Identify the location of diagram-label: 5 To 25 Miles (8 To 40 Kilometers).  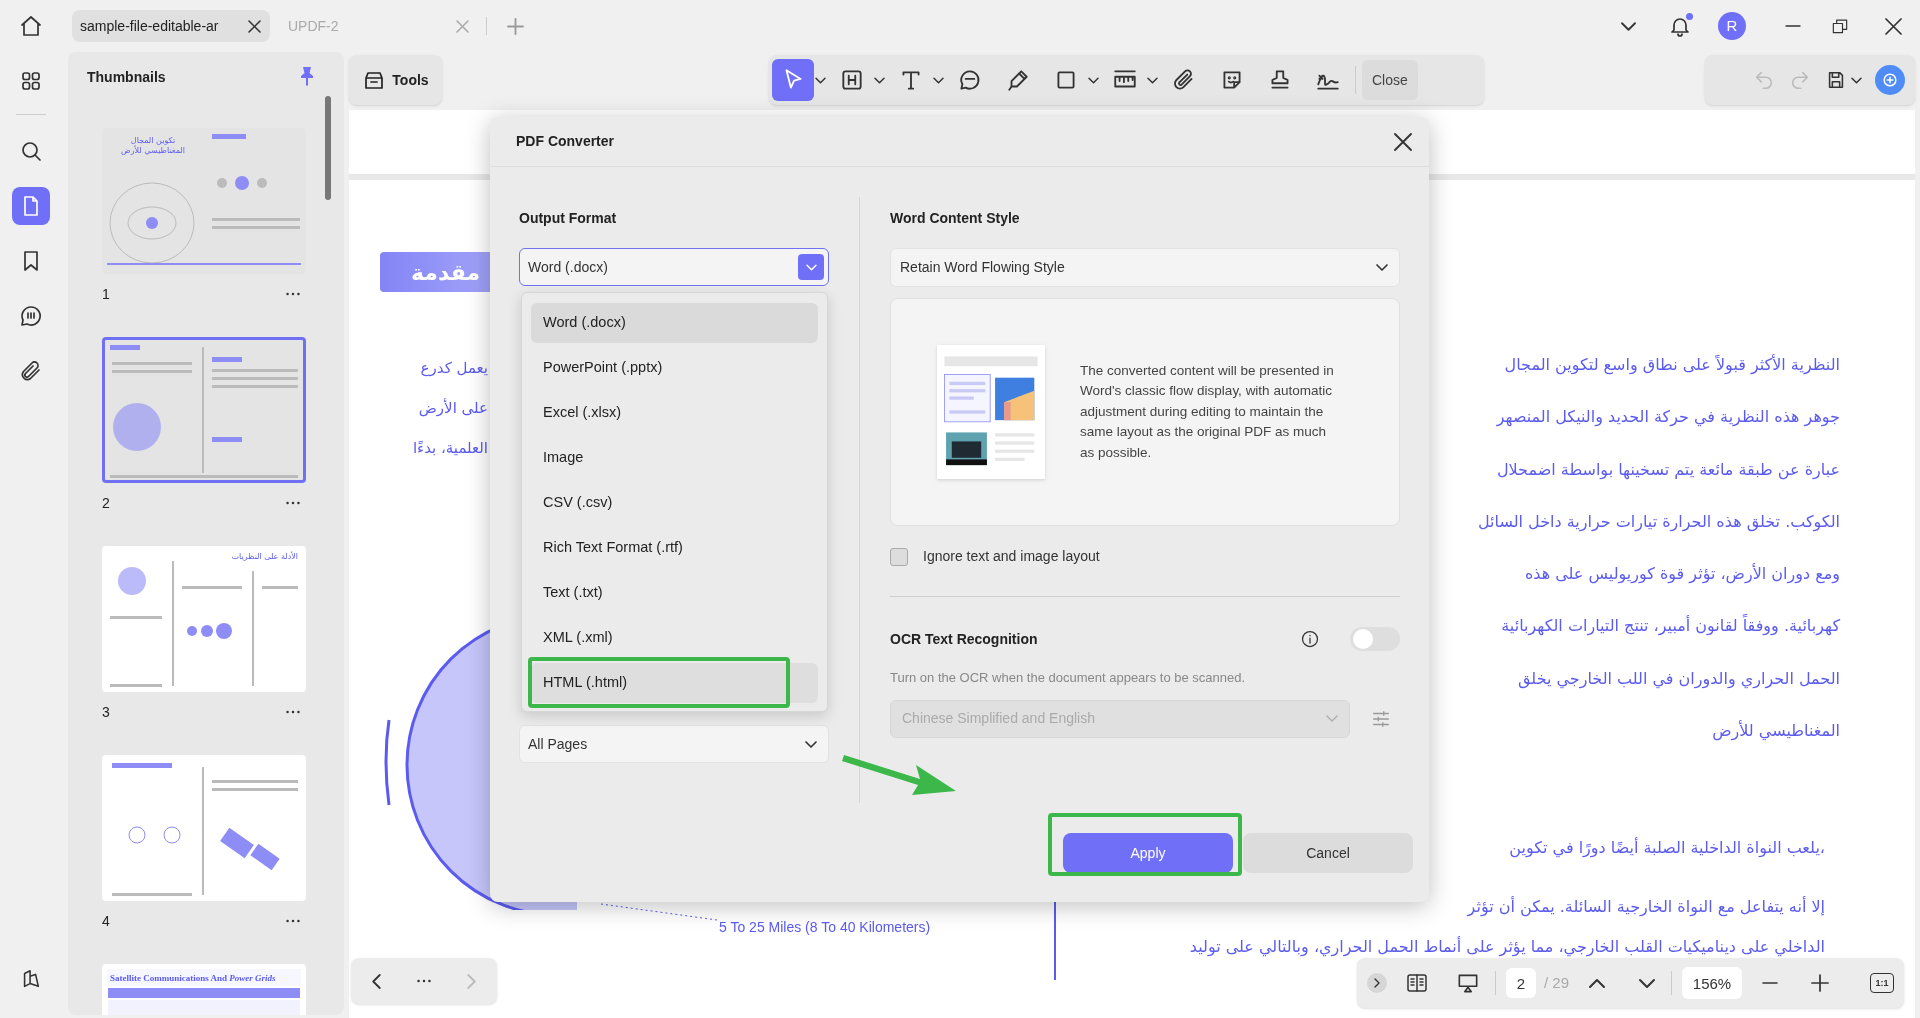
(825, 927).